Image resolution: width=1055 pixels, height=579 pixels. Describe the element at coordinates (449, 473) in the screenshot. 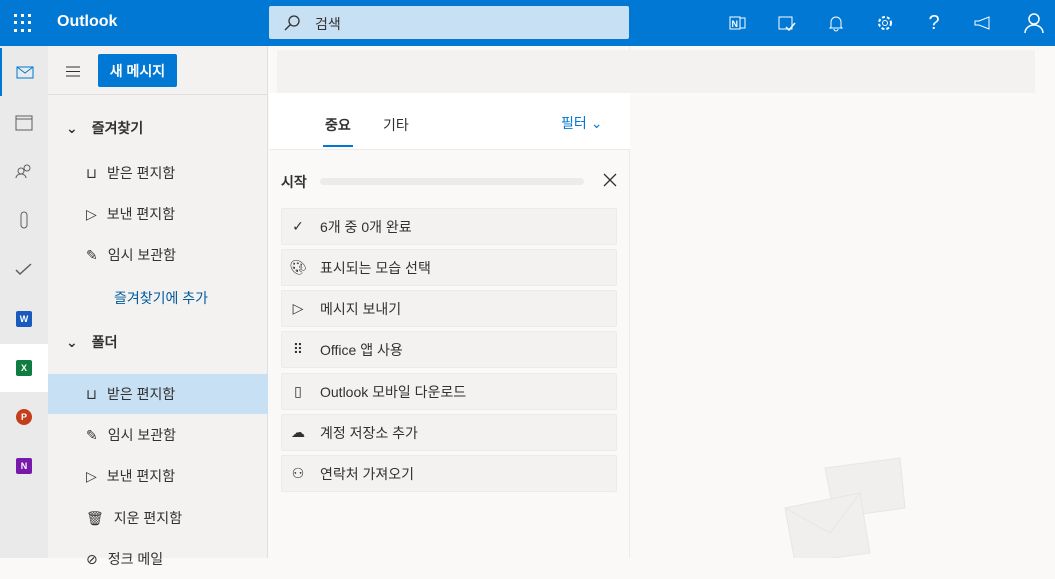

I see `card-import-contacts: ⚇ 연락처 가져오기` at that location.